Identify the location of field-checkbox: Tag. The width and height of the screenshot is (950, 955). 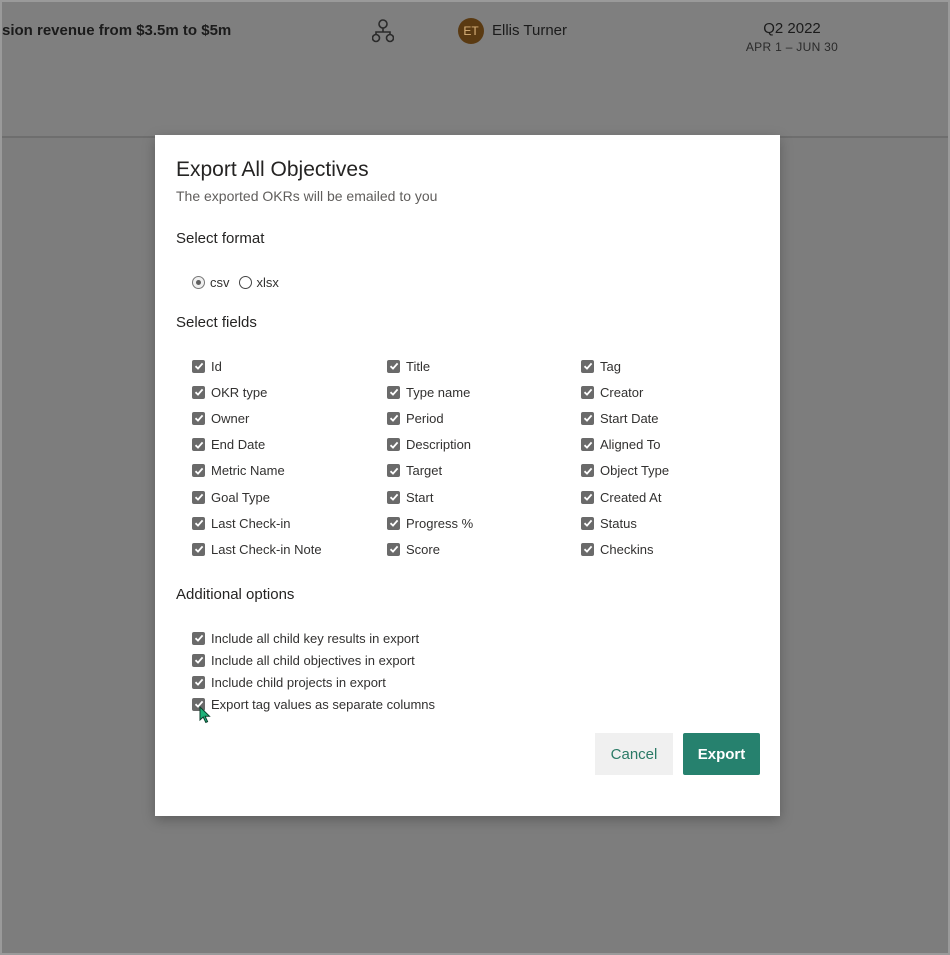
(601, 366).